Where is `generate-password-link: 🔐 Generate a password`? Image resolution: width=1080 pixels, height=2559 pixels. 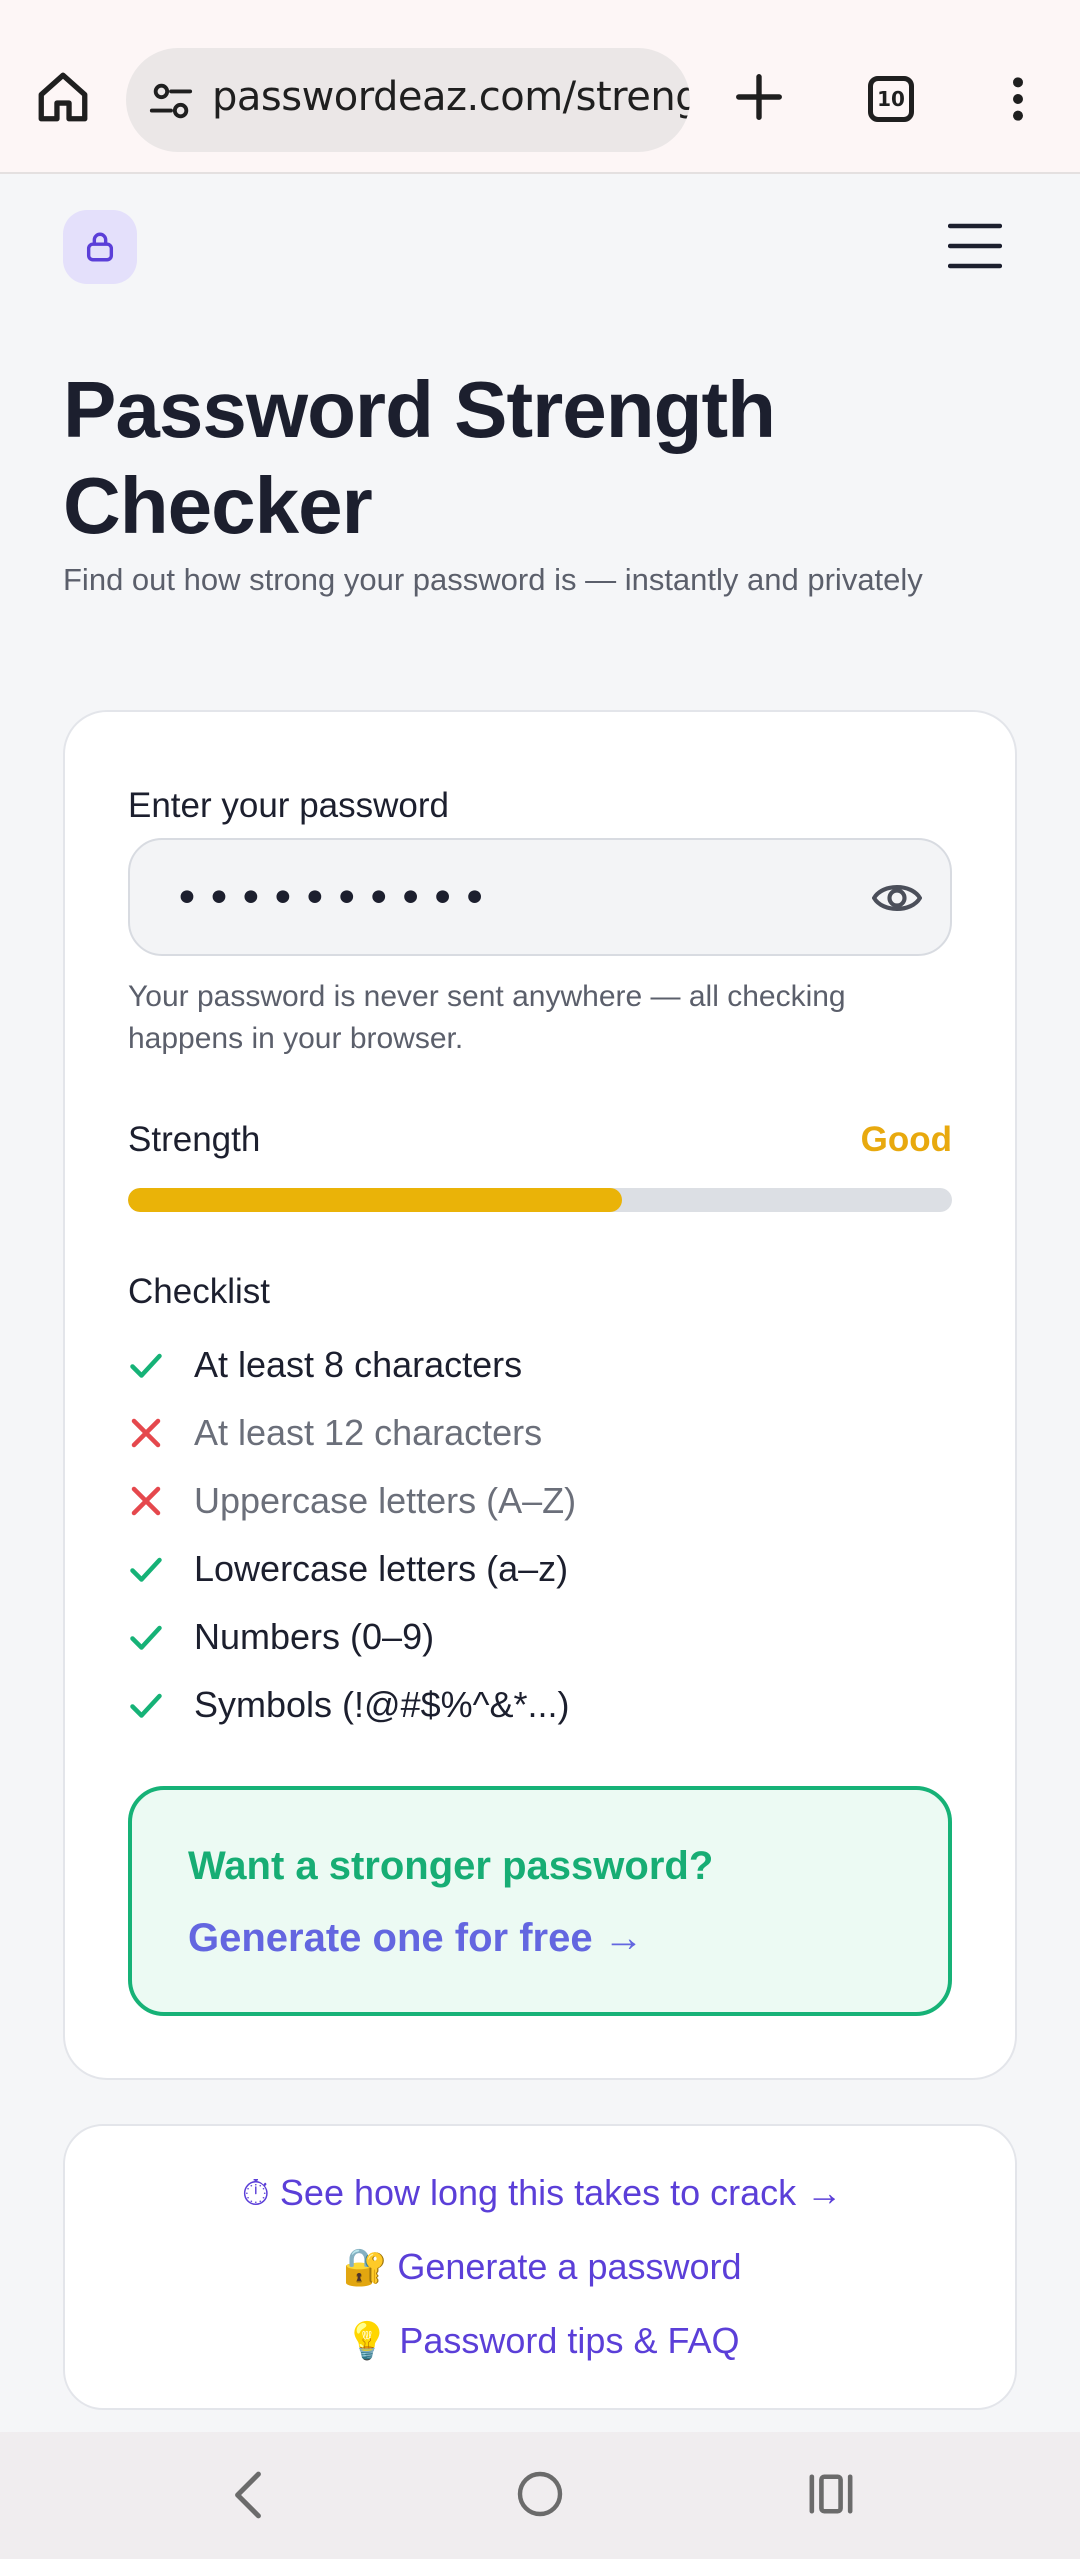
generate-password-link: 🔐 Generate a password is located at coordinates (542, 2267).